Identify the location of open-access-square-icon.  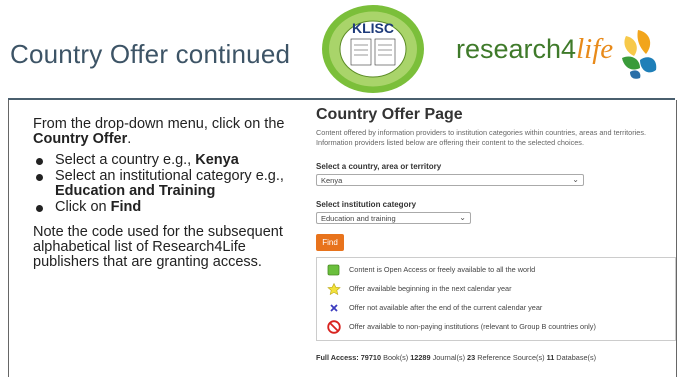
(333, 270).